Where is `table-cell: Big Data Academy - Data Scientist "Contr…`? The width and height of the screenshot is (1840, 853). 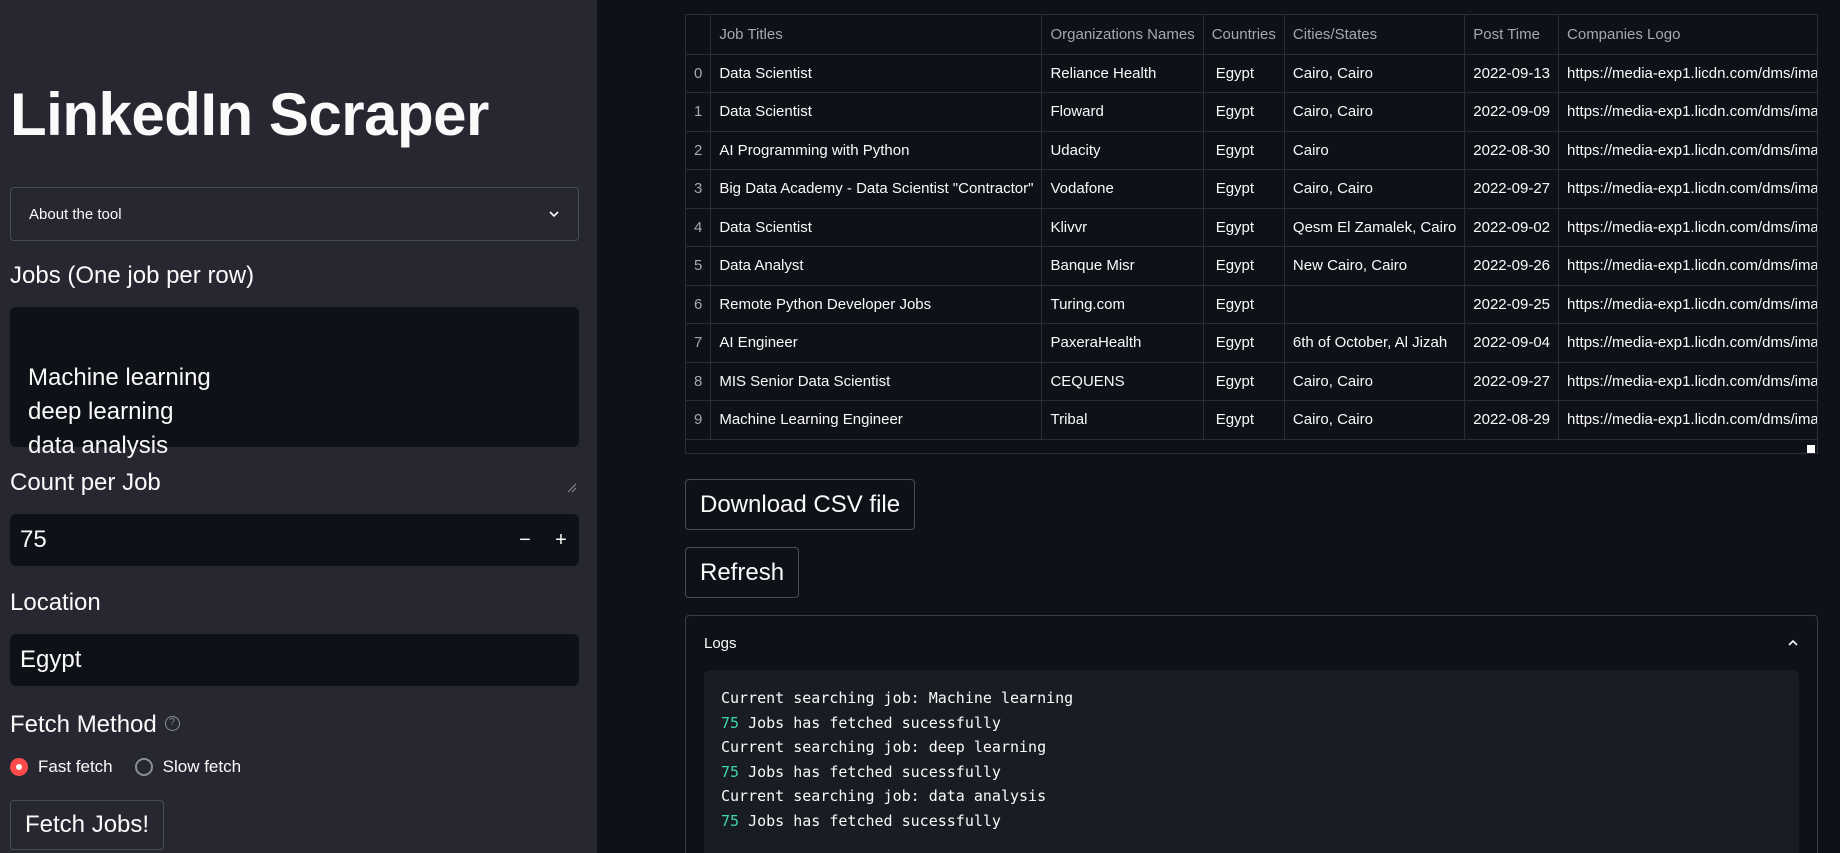 table-cell: Big Data Academy - Data Scientist "Contr… is located at coordinates (876, 189).